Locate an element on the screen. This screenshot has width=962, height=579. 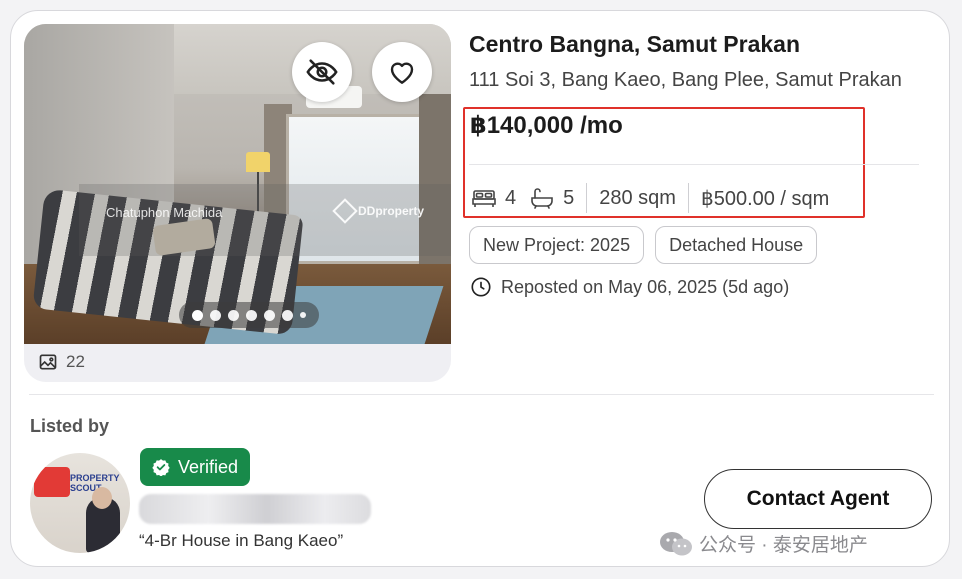
favorite-button is located at coordinates (402, 72).